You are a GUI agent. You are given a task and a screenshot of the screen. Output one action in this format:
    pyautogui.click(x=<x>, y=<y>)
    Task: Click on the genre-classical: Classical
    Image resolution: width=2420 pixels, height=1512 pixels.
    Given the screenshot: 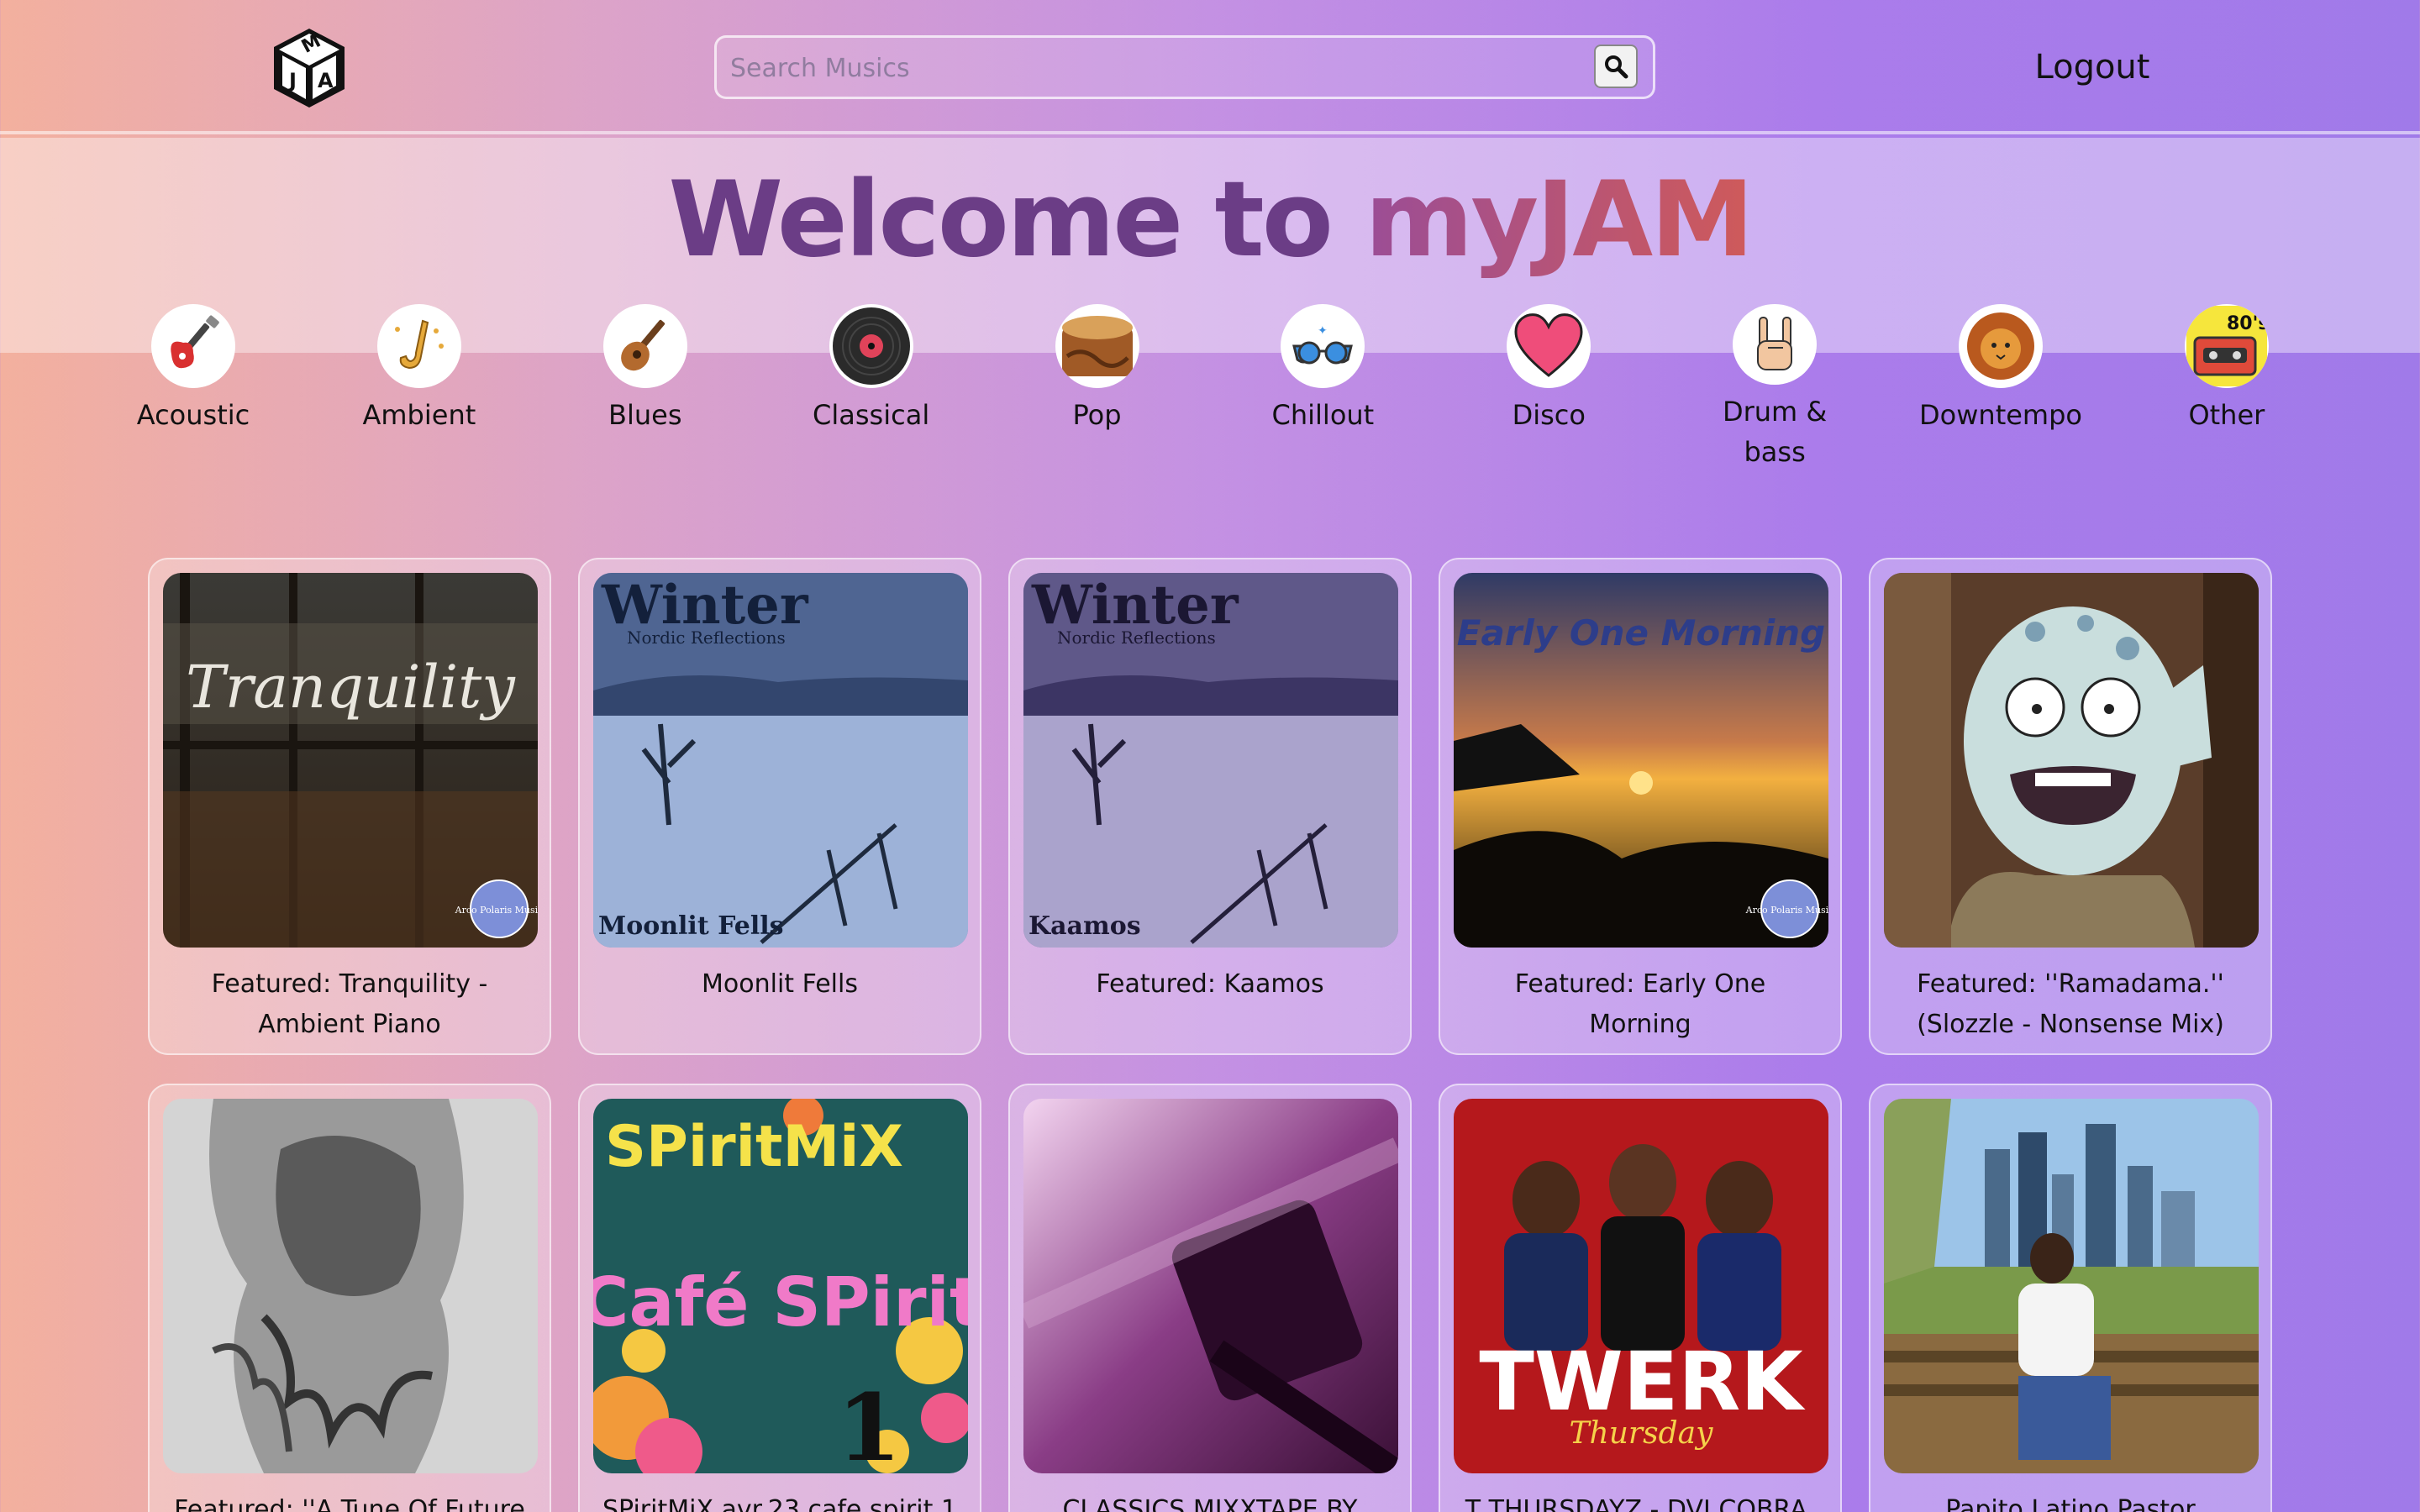 What is the action you would take?
    pyautogui.click(x=871, y=388)
    